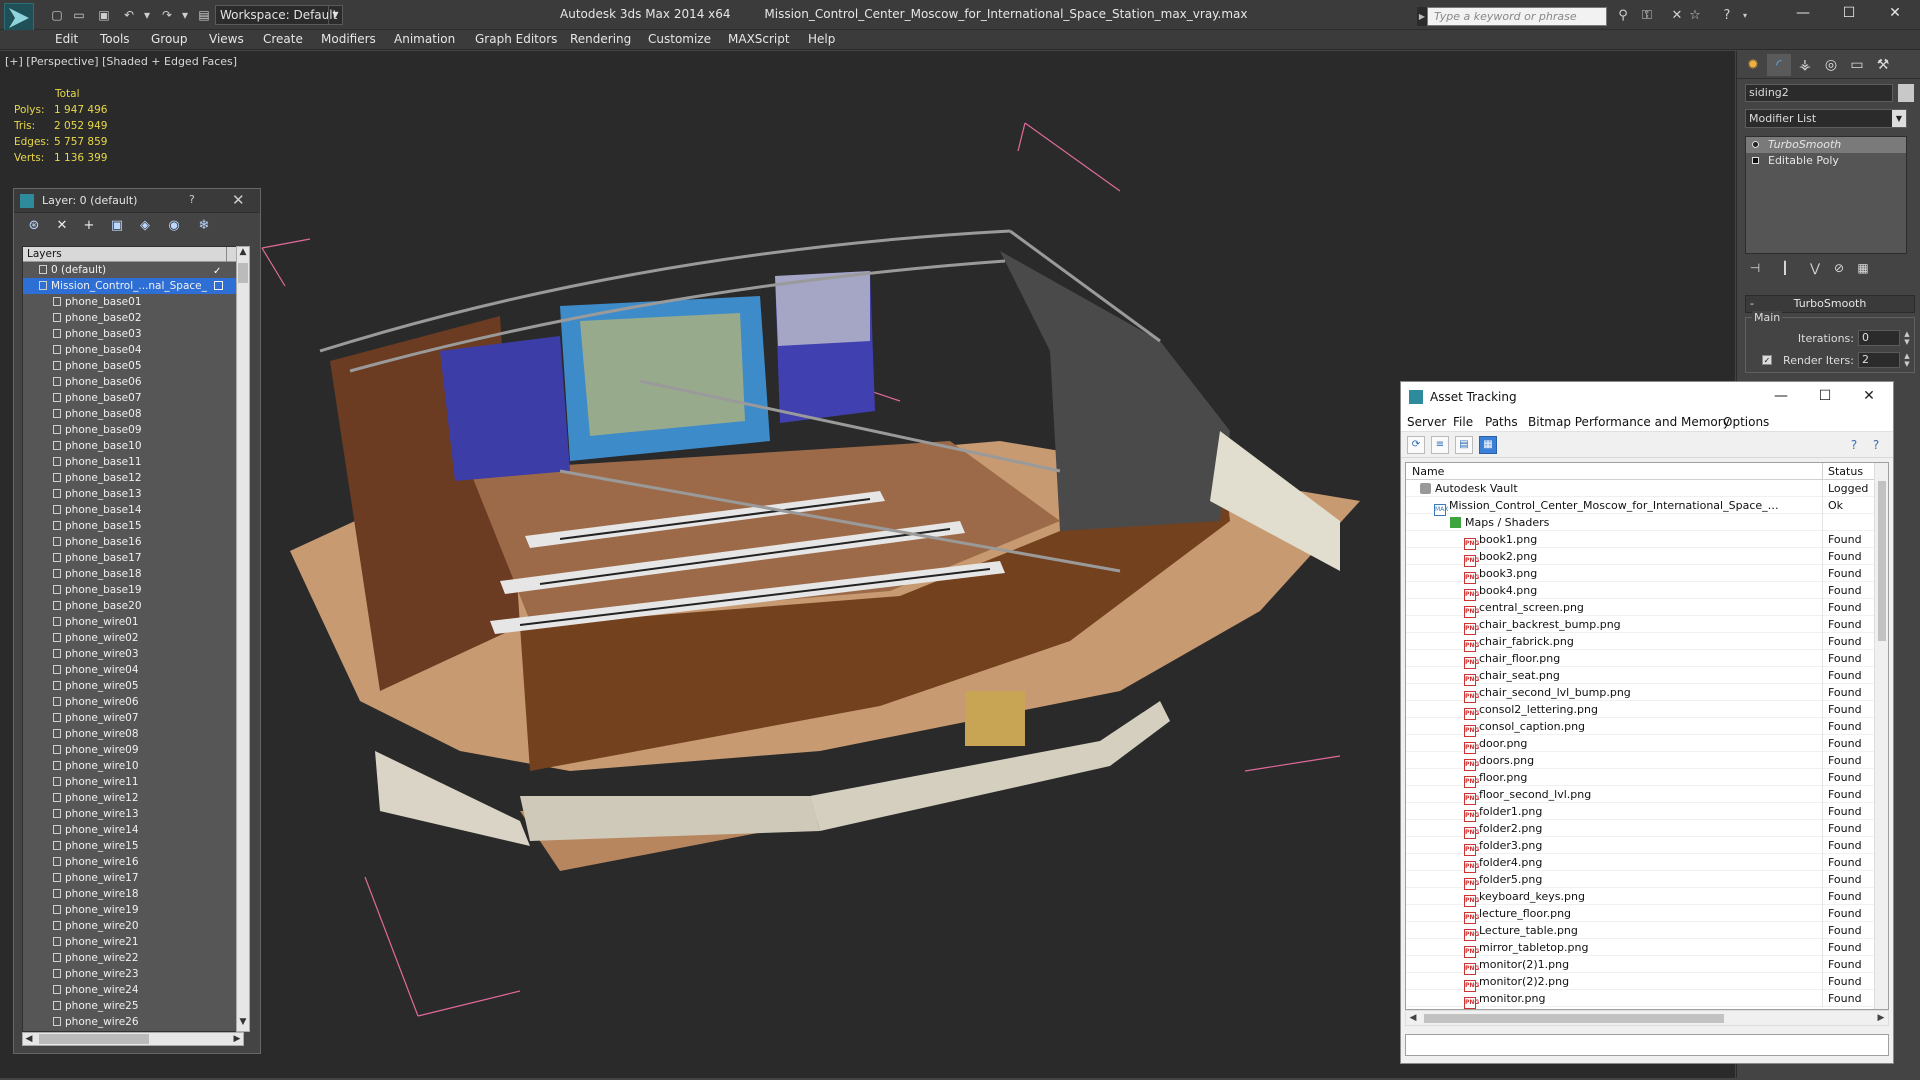  What do you see at coordinates (1647, 16) in the screenshot?
I see `key-icon: ⚿` at bounding box center [1647, 16].